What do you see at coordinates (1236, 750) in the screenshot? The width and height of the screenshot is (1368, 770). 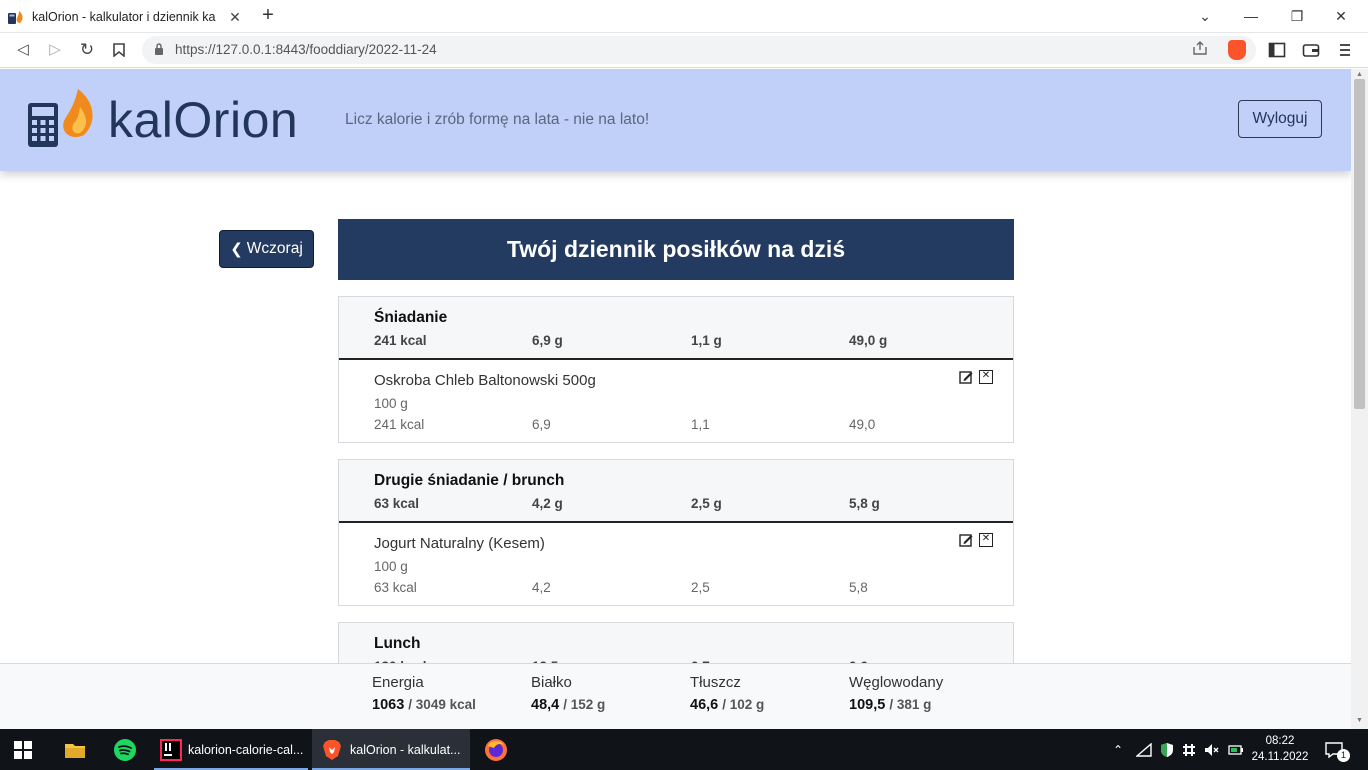 I see `battery-icon` at bounding box center [1236, 750].